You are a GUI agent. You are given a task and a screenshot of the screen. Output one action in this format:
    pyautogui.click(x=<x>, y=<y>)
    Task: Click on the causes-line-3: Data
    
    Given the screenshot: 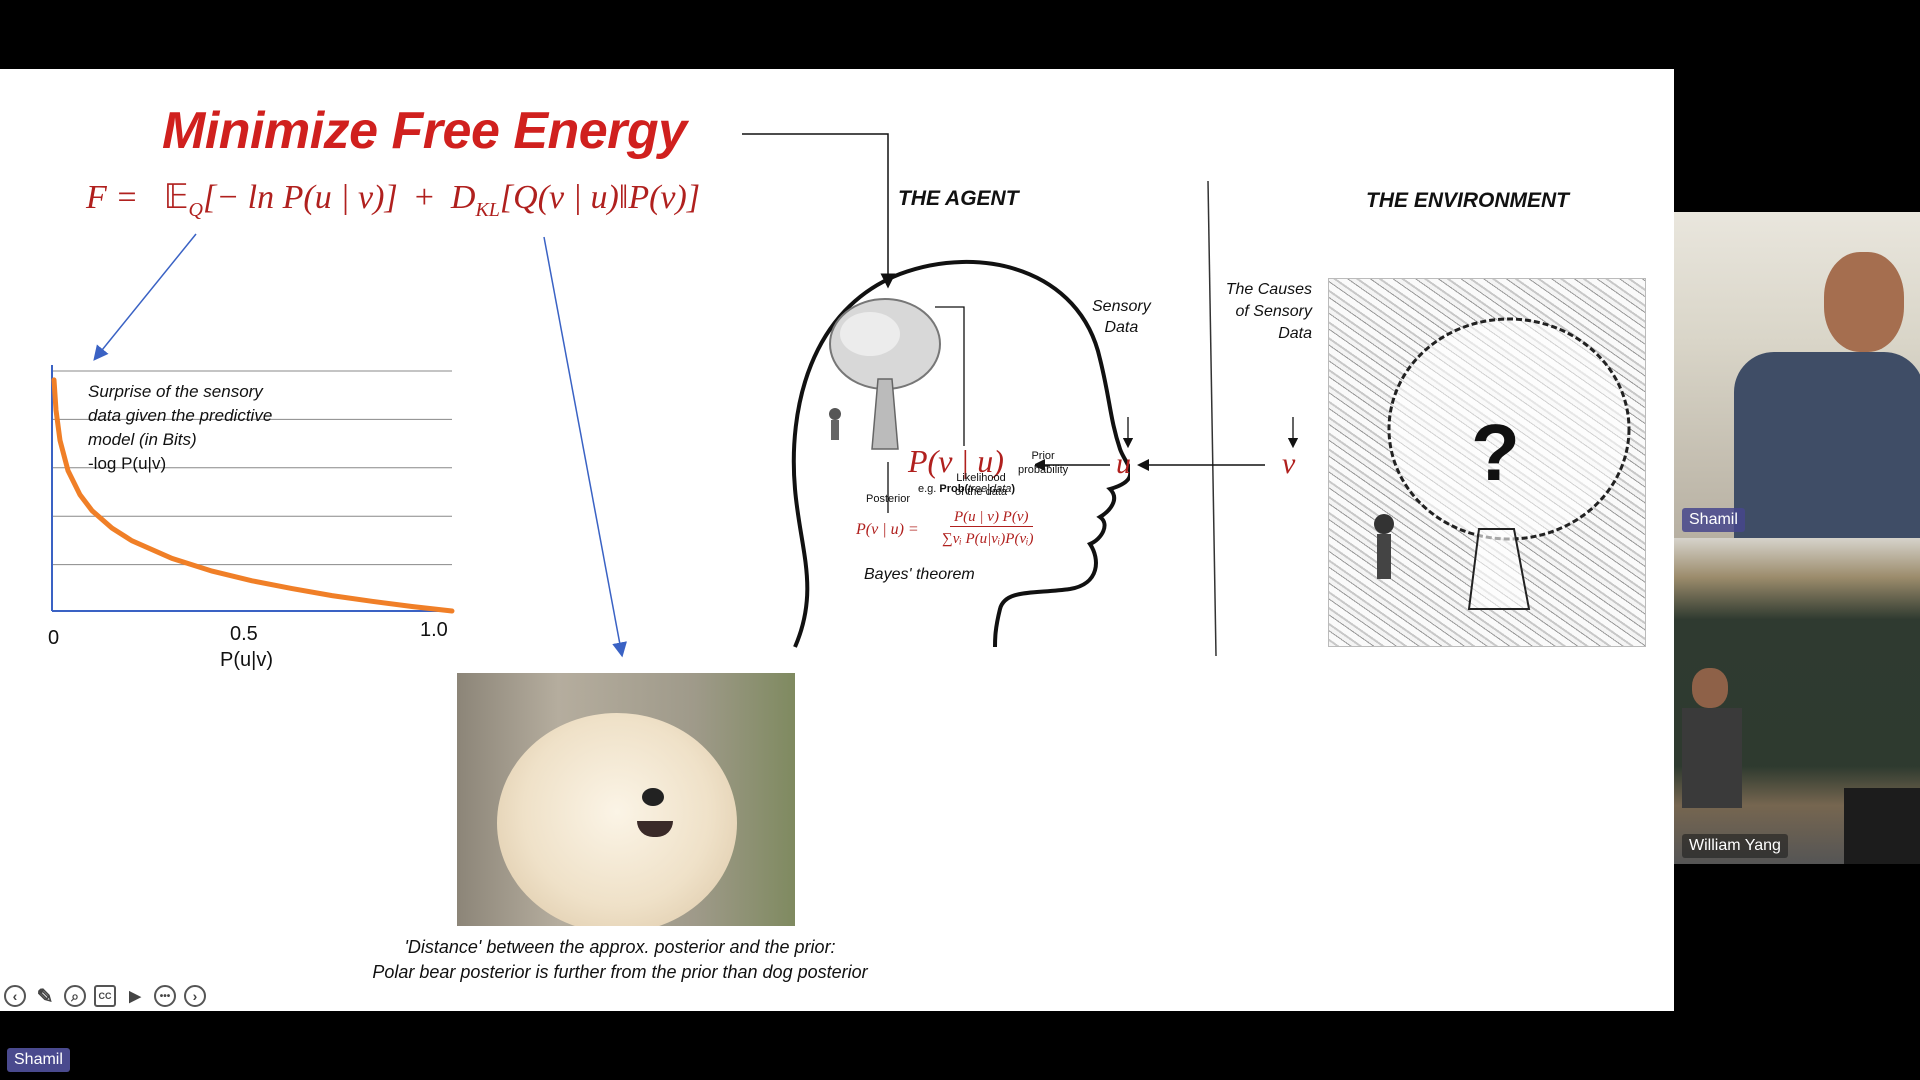 What is the action you would take?
    pyautogui.click(x=1295, y=333)
    